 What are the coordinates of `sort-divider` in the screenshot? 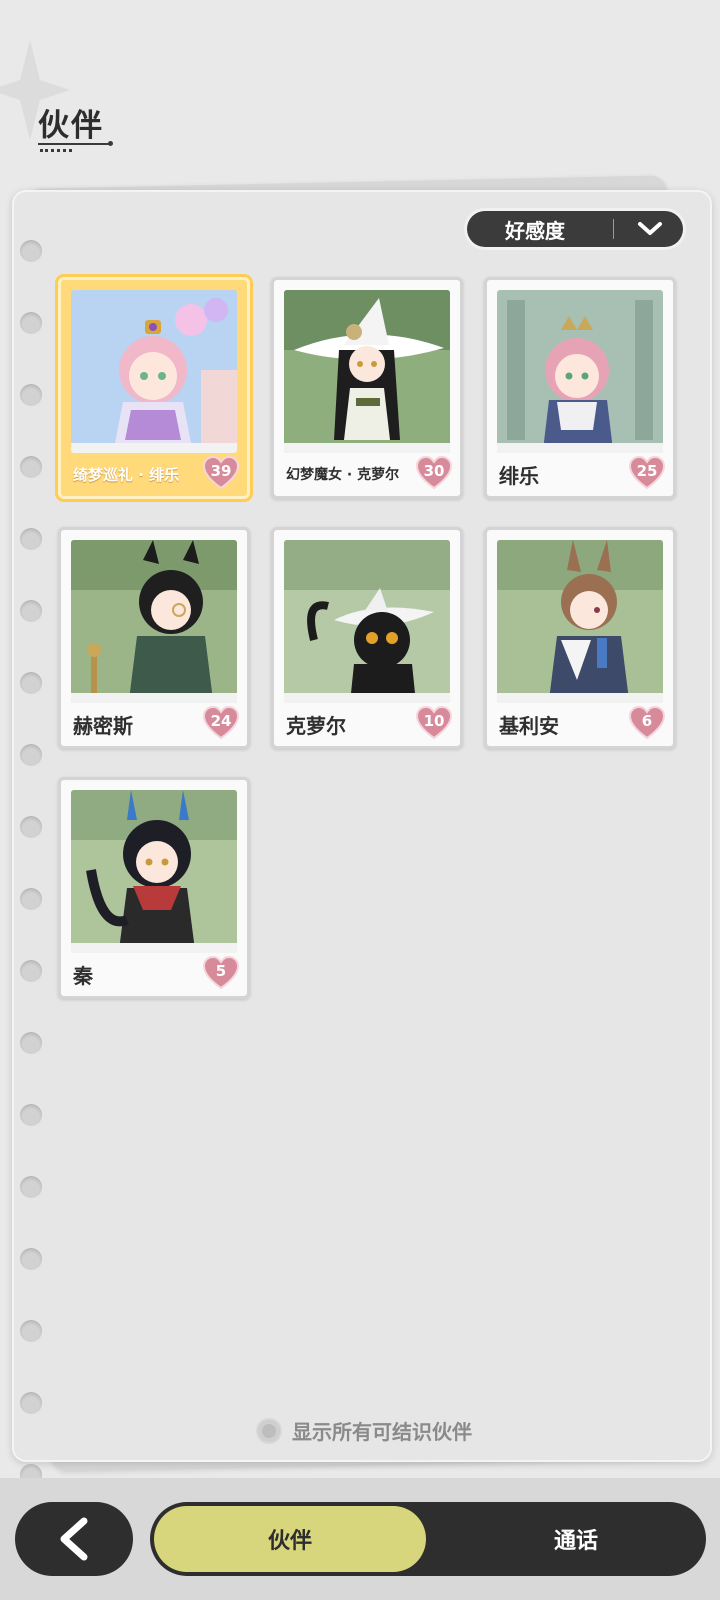 It's located at (613, 229).